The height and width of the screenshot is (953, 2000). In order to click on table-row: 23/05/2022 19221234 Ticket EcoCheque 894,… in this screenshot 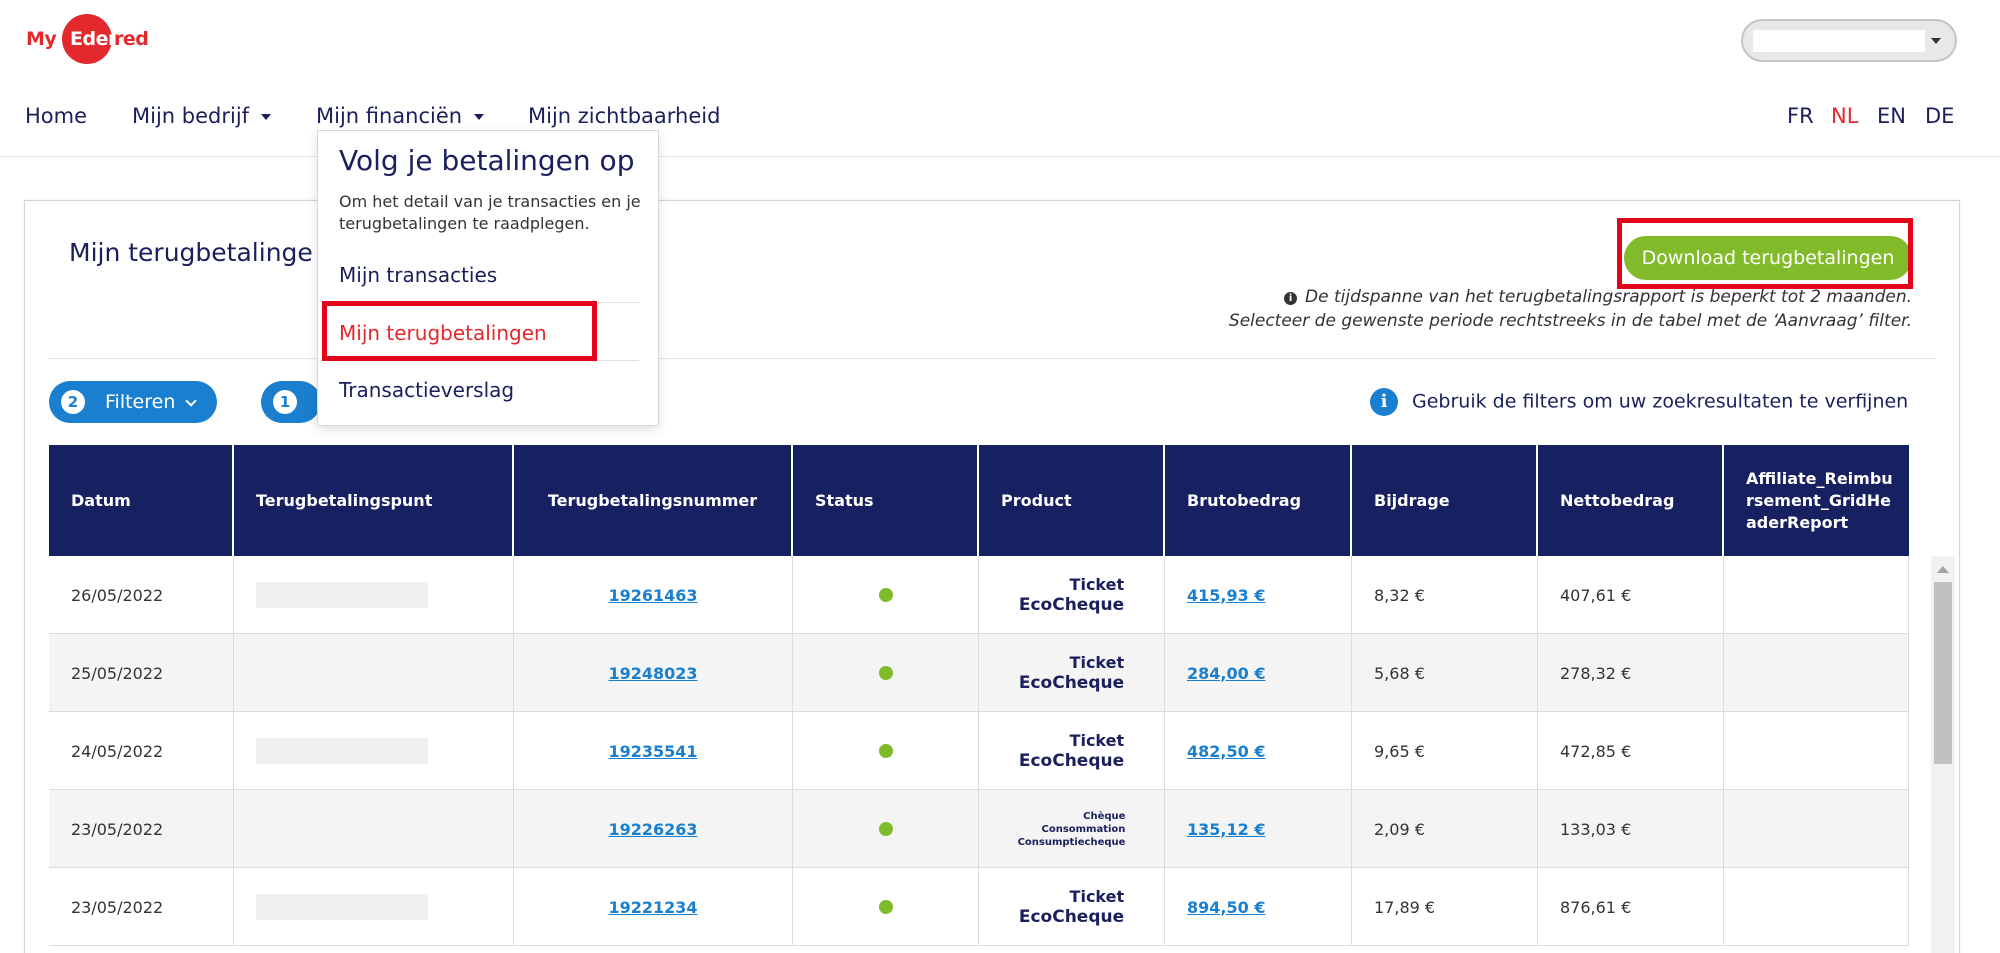, I will do `click(979, 907)`.